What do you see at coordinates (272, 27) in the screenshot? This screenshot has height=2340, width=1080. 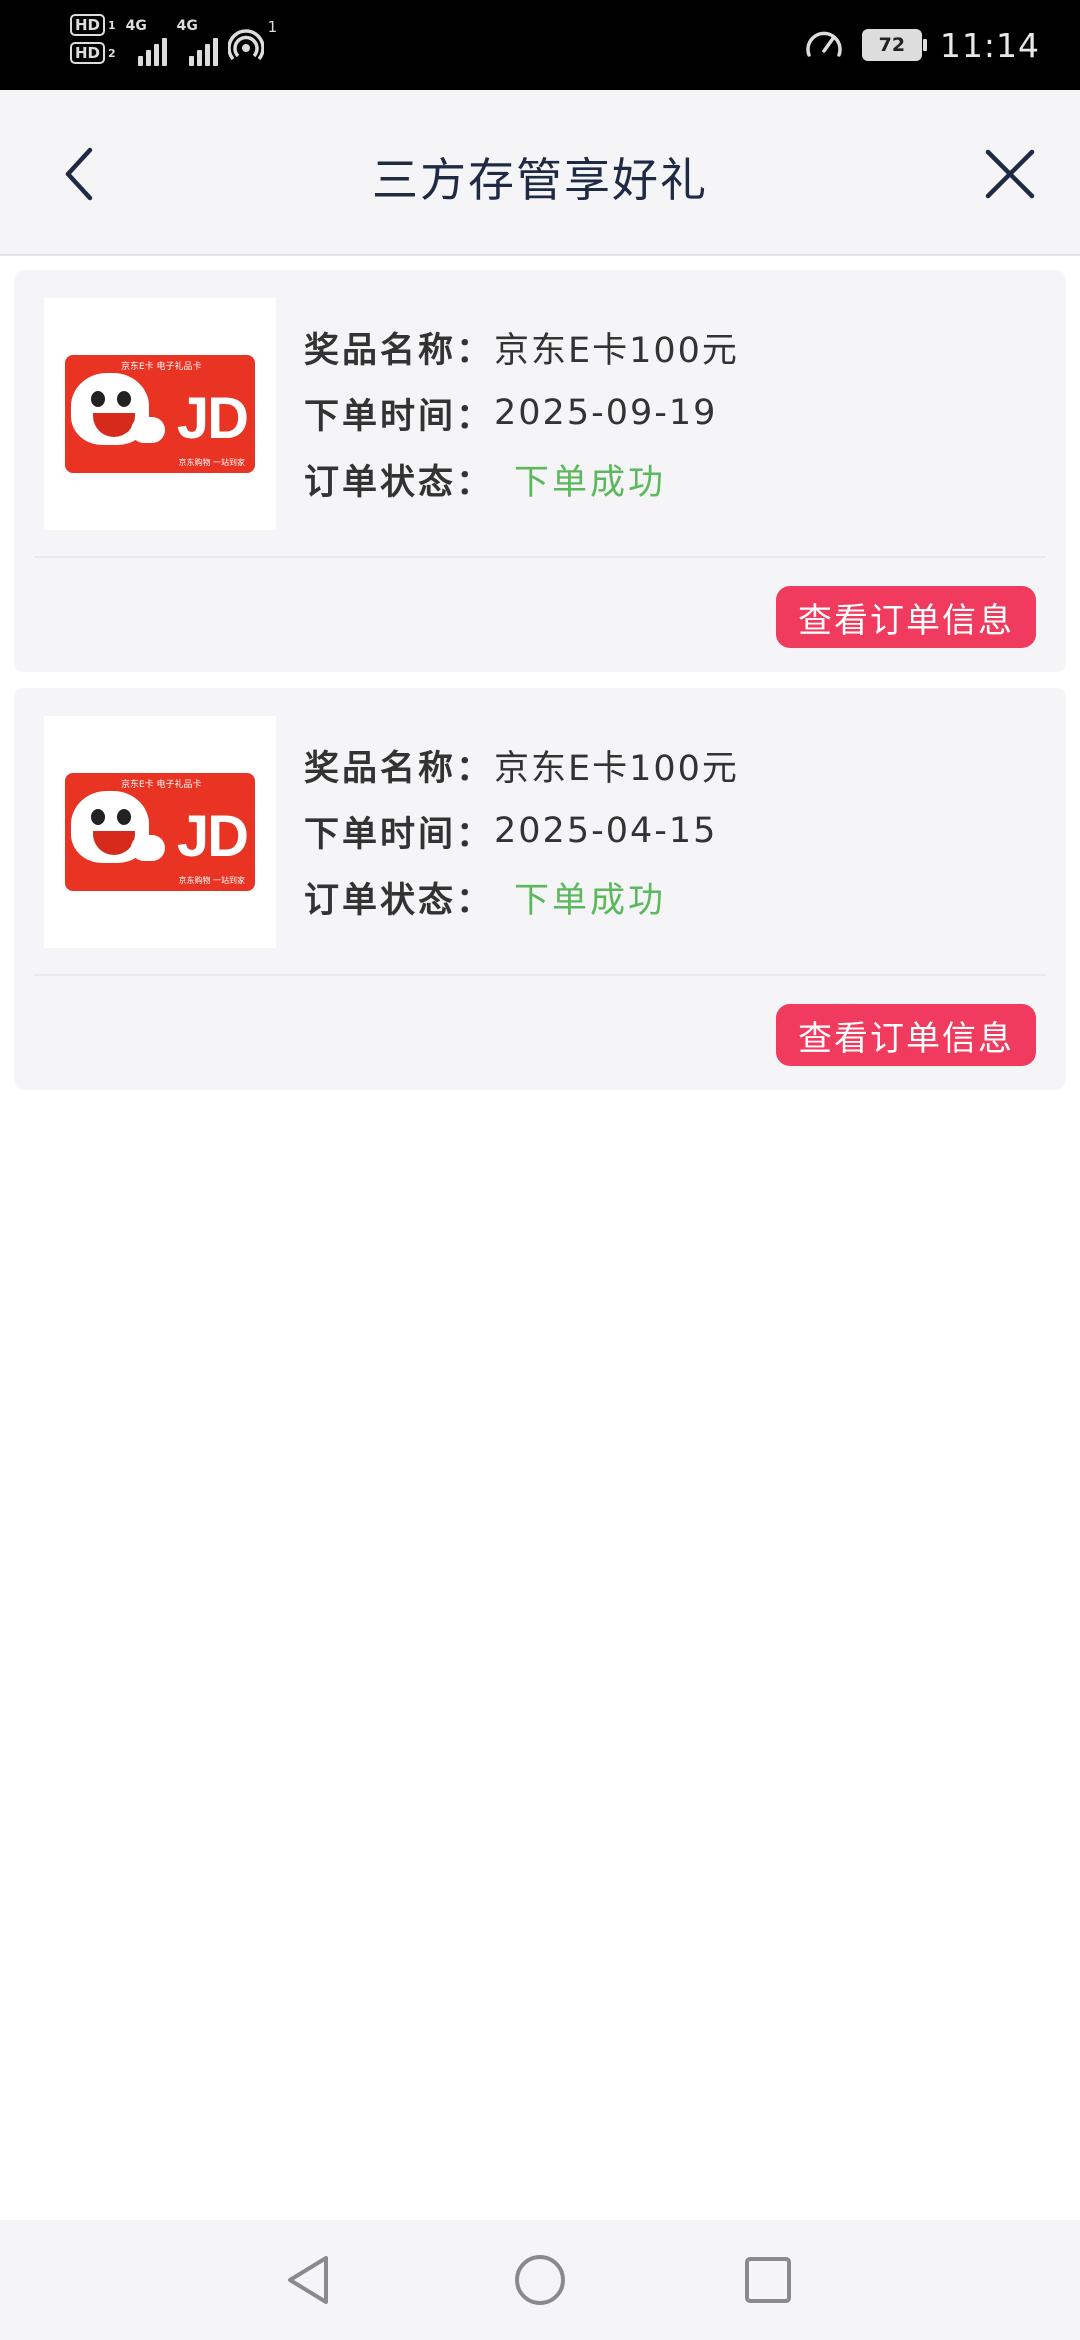 I see `hotspot-count: 1` at bounding box center [272, 27].